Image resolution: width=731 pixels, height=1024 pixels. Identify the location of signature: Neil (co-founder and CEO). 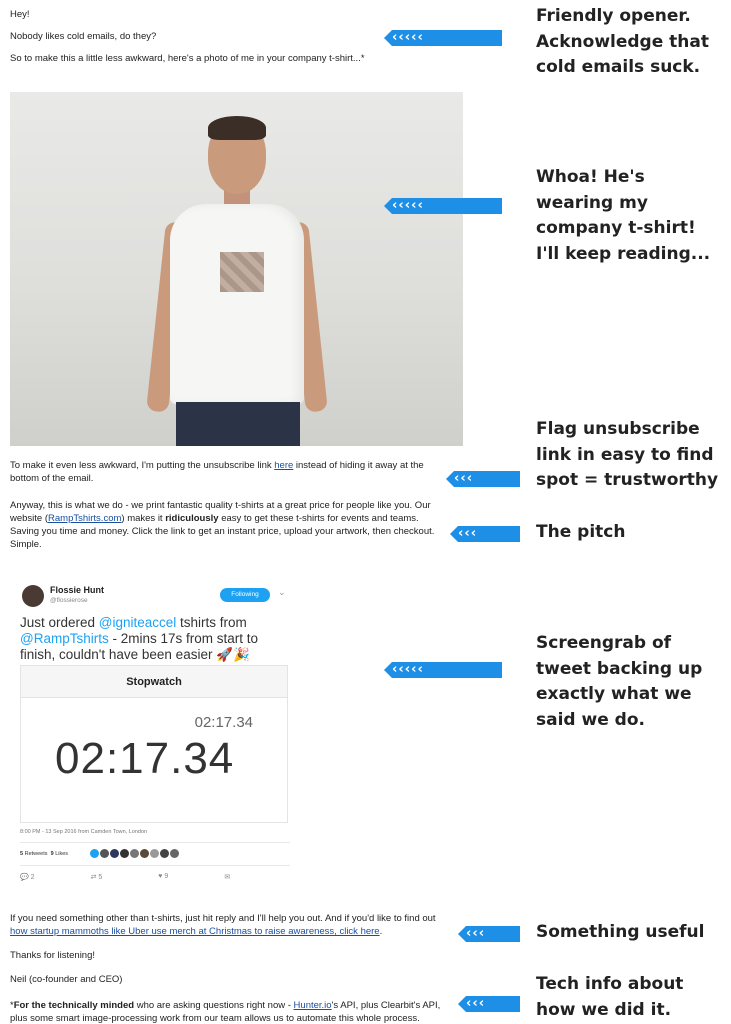
(66, 979).